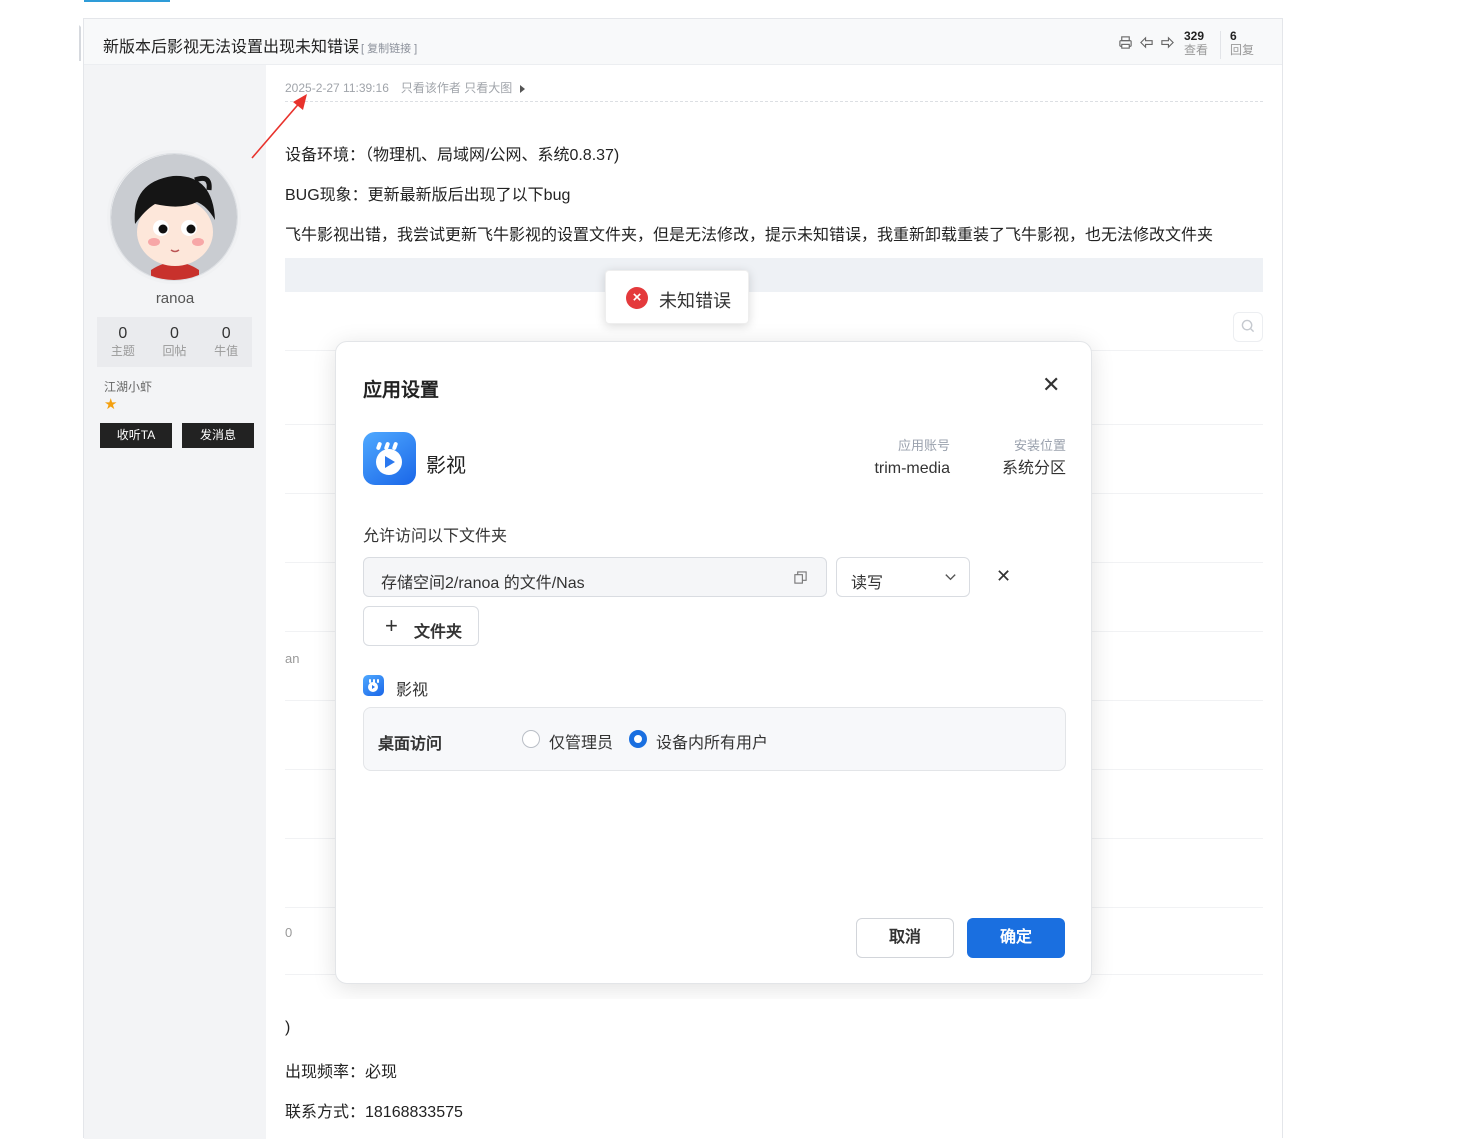 The height and width of the screenshot is (1139, 1479). What do you see at coordinates (279, 126) in the screenshot?
I see `annotation-arrow-icon` at bounding box center [279, 126].